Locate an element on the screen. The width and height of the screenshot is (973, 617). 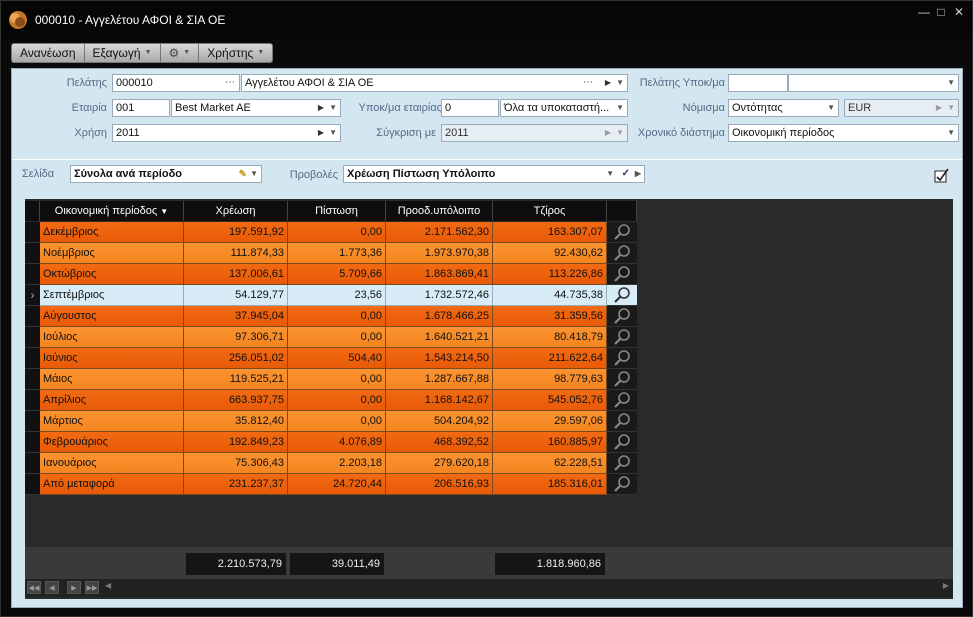
table-cell: 97.306,71 is located at coordinates (236, 337).